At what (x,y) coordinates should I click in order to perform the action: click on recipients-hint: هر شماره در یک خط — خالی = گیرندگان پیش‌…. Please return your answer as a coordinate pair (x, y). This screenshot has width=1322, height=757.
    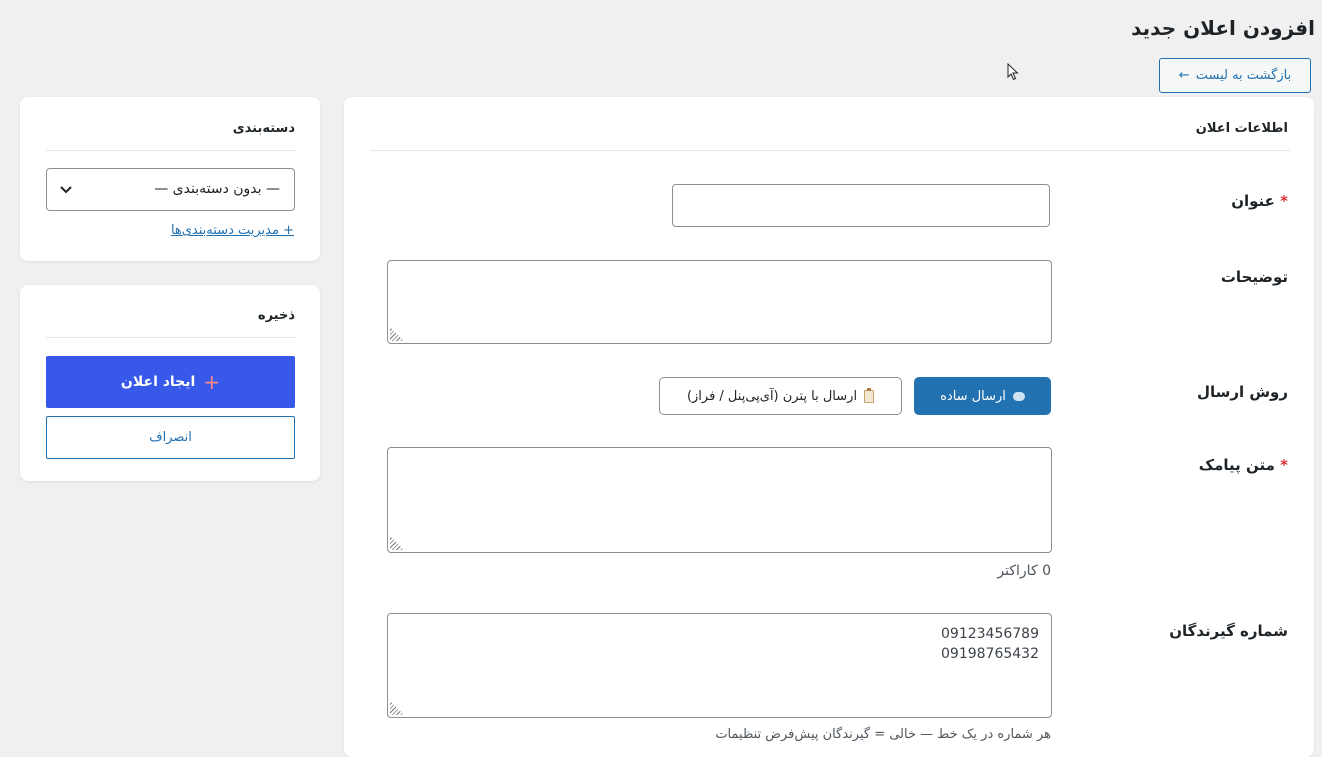
    Looking at the image, I should click on (883, 734).